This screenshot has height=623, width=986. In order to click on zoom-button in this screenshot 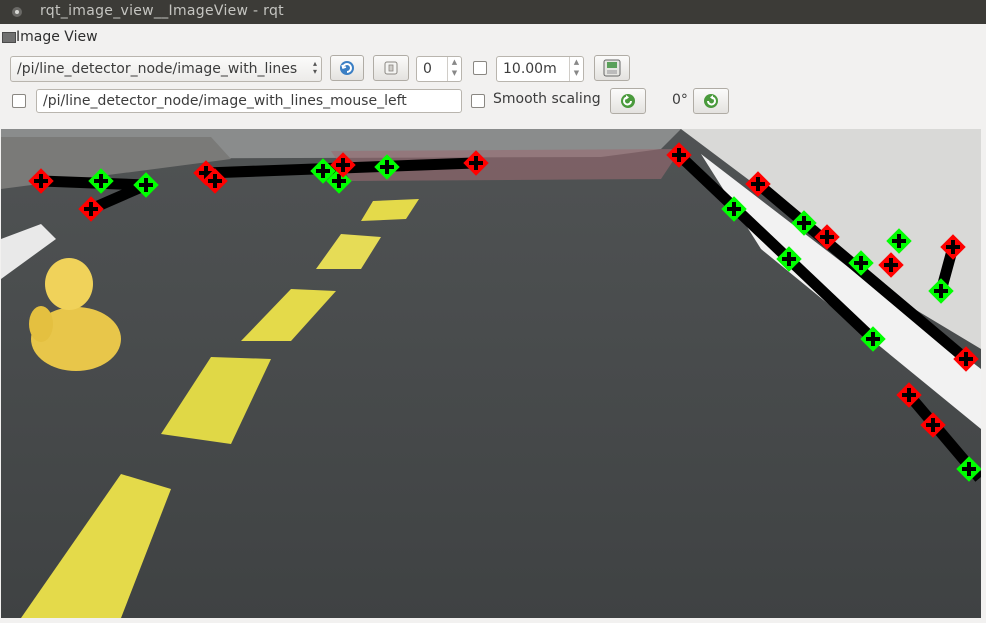, I will do `click(391, 68)`.